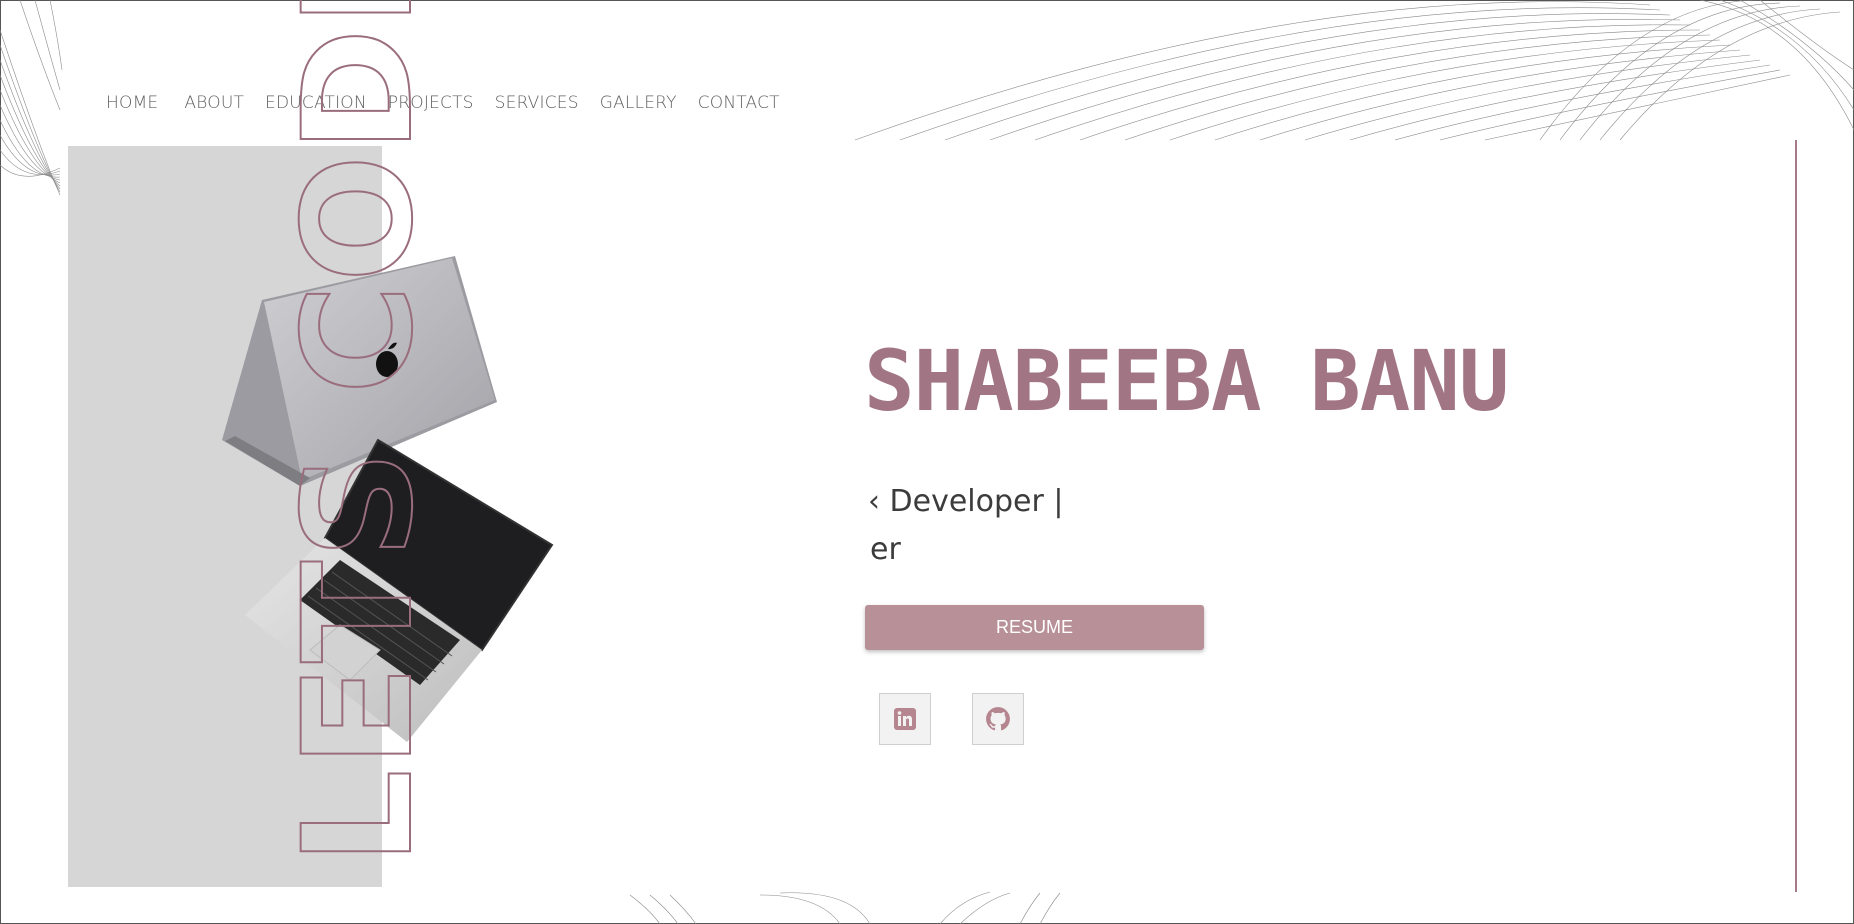  Describe the element at coordinates (1034, 627) in the screenshot. I see `resume-button: RESUME` at that location.